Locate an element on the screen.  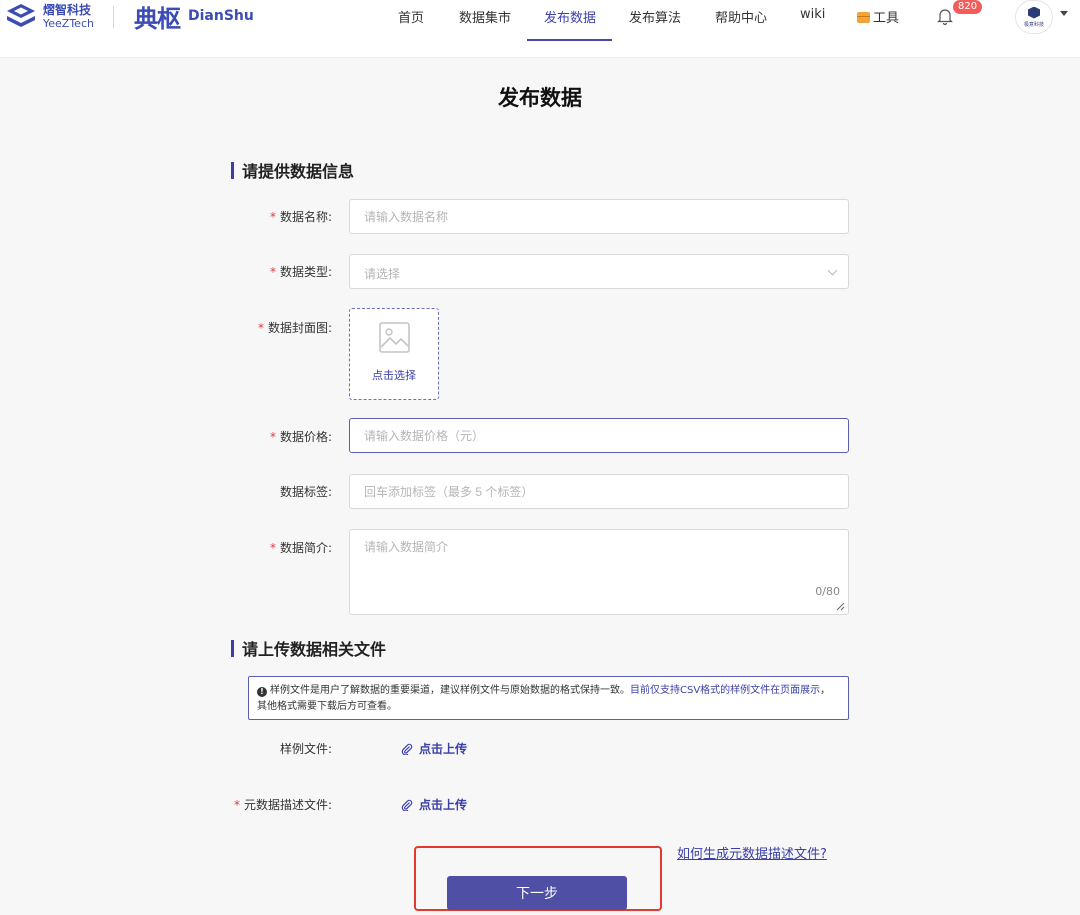
nav-tools: 工具 is located at coordinates (878, 16).